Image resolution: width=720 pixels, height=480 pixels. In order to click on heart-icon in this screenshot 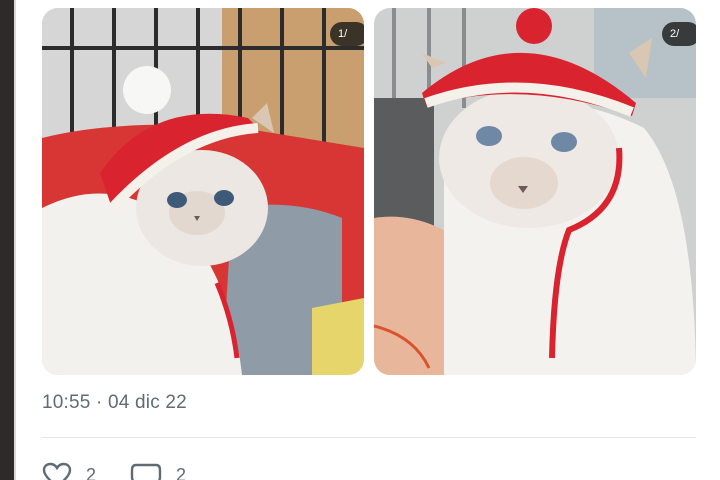, I will do `click(57, 471)`.